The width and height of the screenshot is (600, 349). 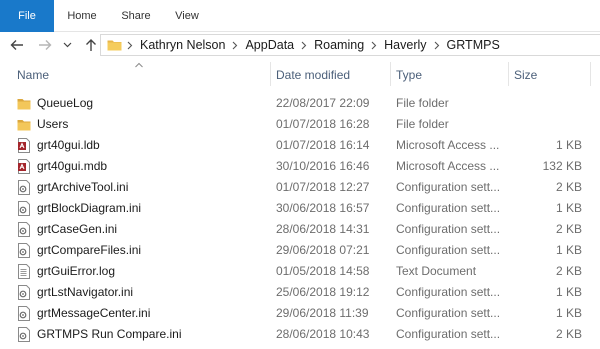 I want to click on column-header-date: Date modified, so click(x=313, y=75).